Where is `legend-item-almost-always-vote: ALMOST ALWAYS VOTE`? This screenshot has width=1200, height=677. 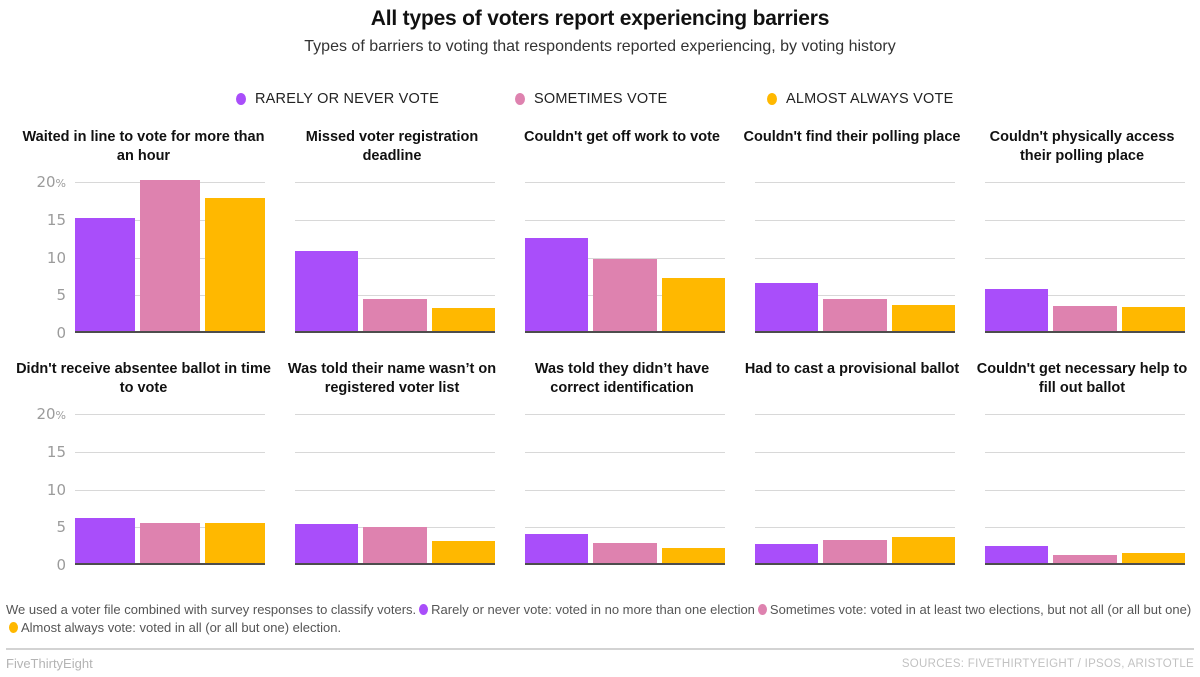
legend-item-almost-always-vote: ALMOST ALWAYS VOTE is located at coordinates (860, 99).